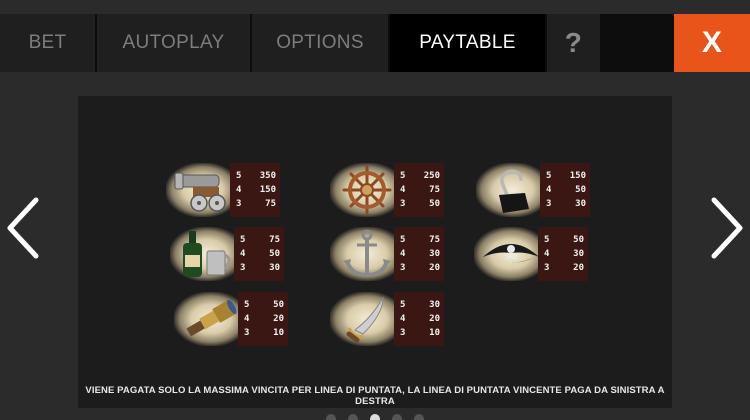 The width and height of the screenshot is (750, 420). I want to click on anchor-icon, so click(367, 254).